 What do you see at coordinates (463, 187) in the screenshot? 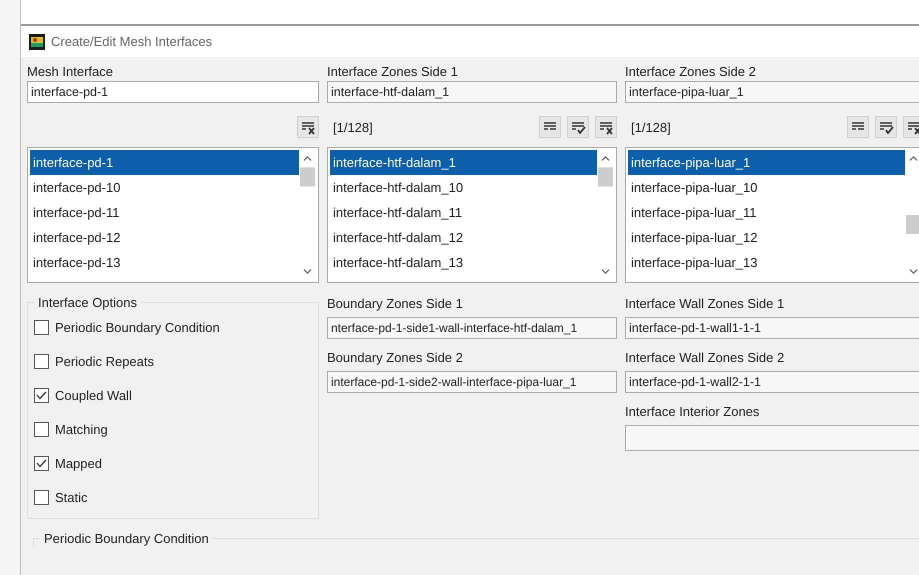
I see `list-item: interface-htf-dalam_10` at bounding box center [463, 187].